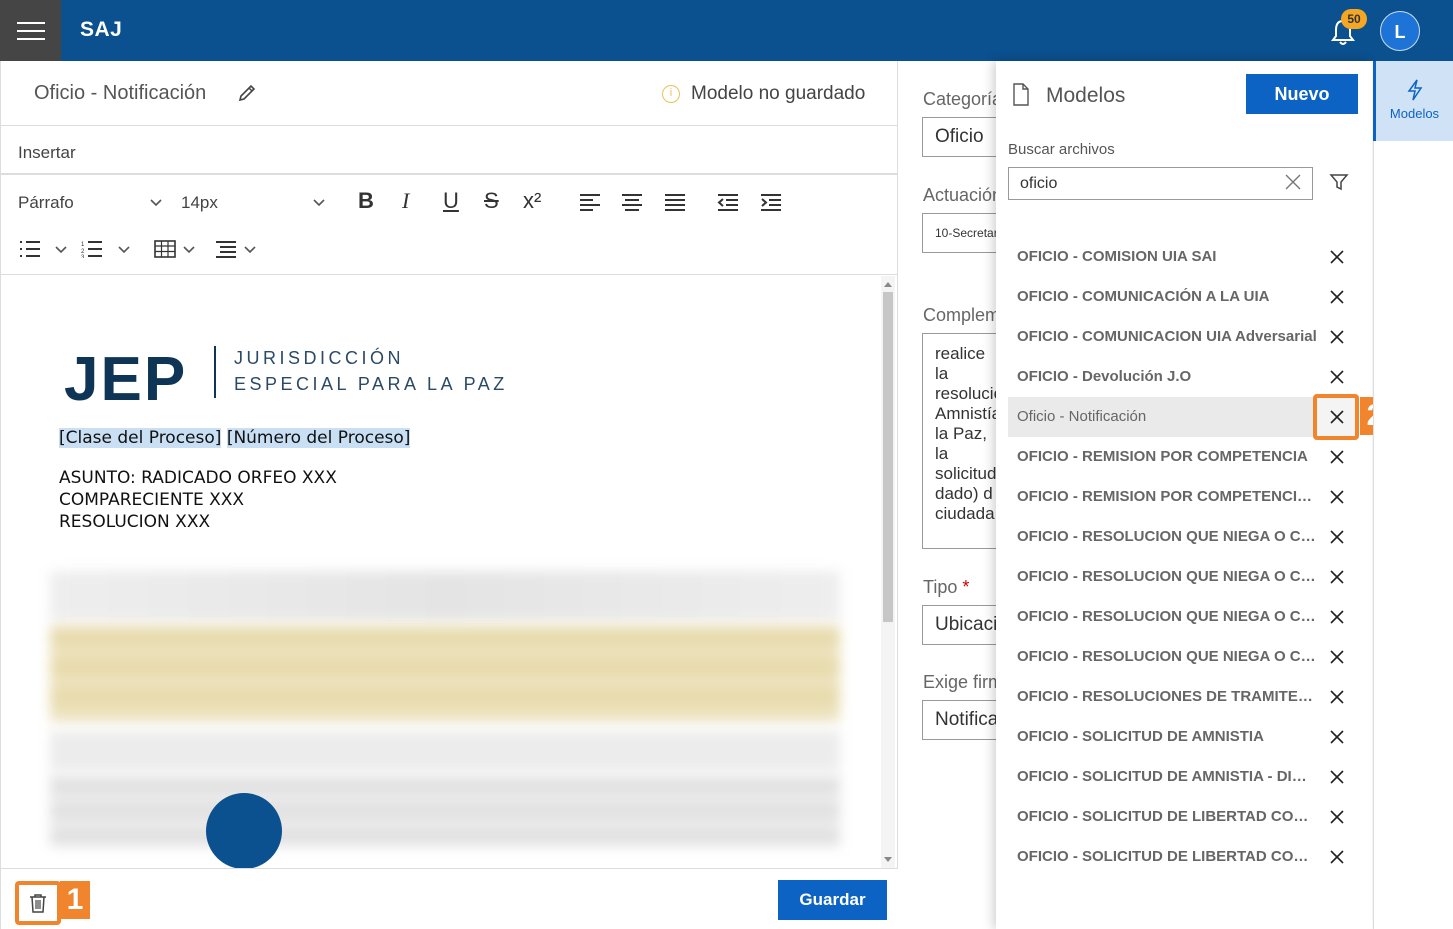  What do you see at coordinates (491, 201) in the screenshot?
I see `strikethrough-button: S` at bounding box center [491, 201].